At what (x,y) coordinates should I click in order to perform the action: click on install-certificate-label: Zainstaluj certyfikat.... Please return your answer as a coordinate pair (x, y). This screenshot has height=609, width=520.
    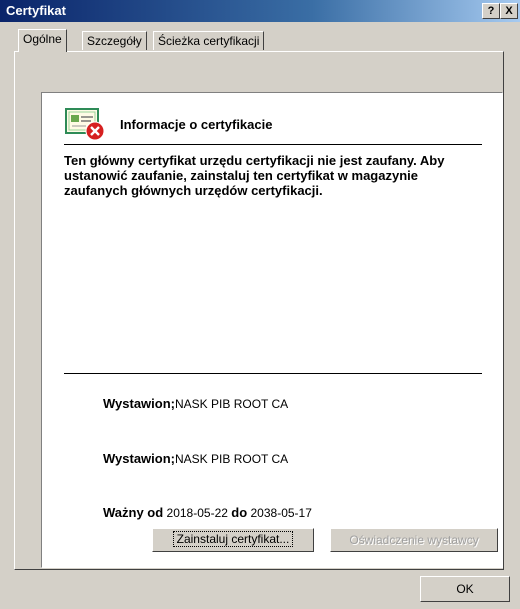
    Looking at the image, I should click on (233, 539).